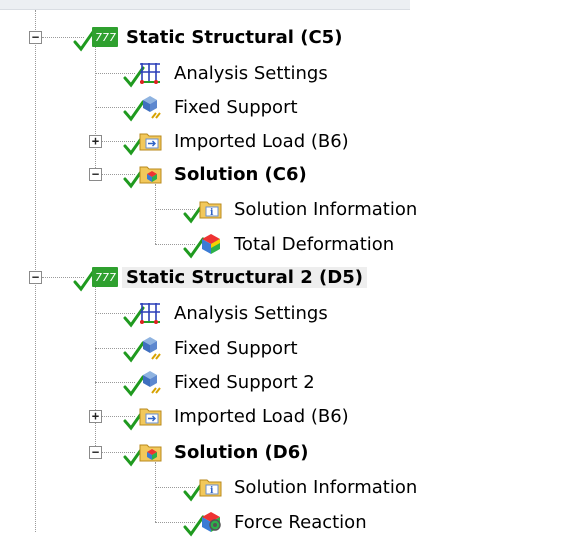 This screenshot has width=581, height=543. What do you see at coordinates (314, 244) in the screenshot?
I see `tree-item-label: Total Deformation` at bounding box center [314, 244].